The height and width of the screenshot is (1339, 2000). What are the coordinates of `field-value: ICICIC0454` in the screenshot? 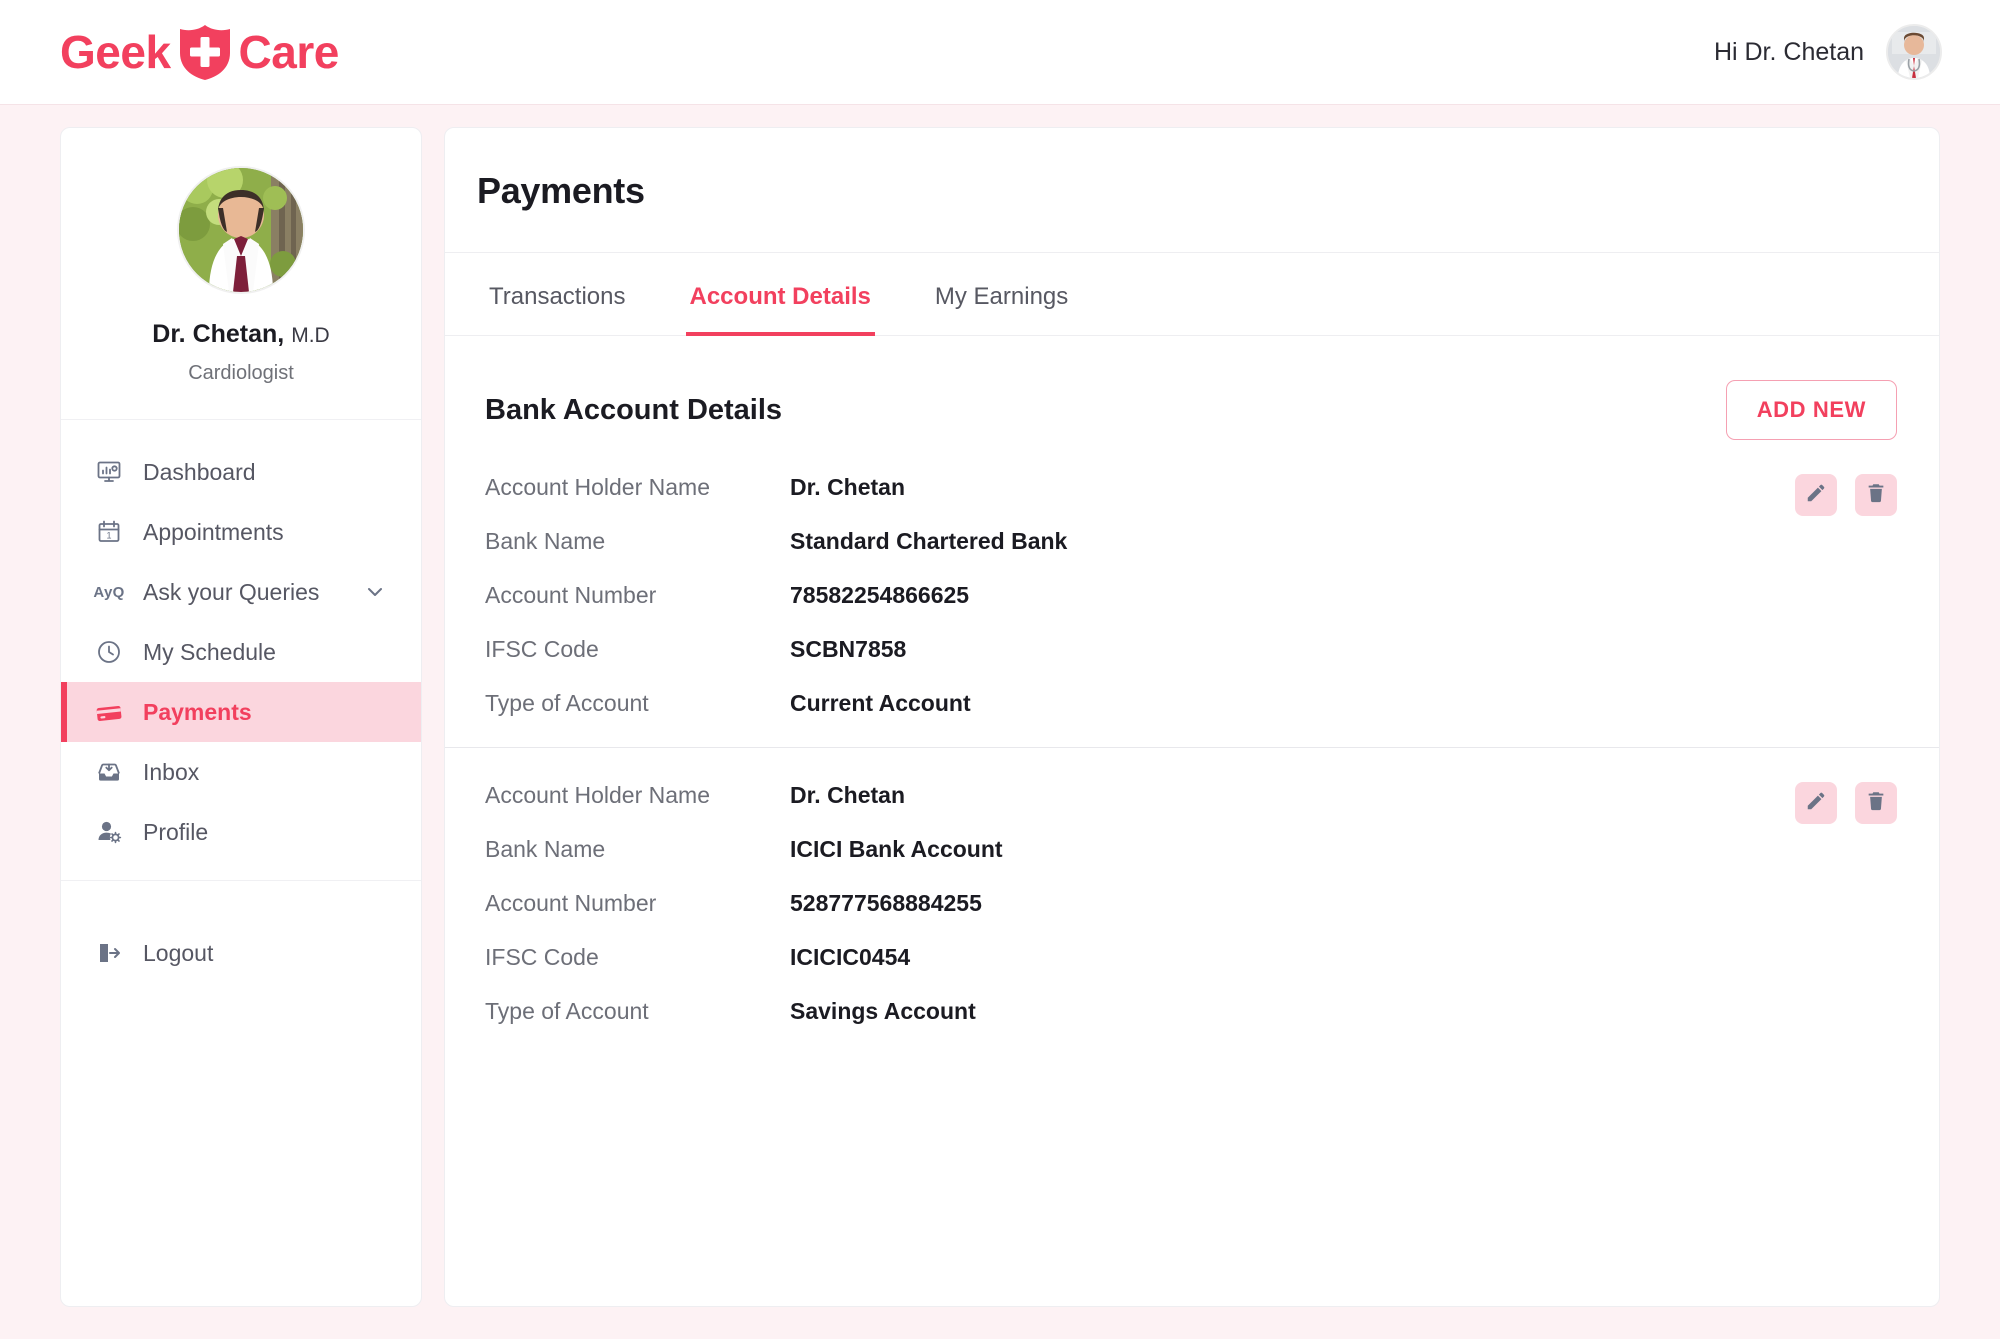 It's located at (850, 957).